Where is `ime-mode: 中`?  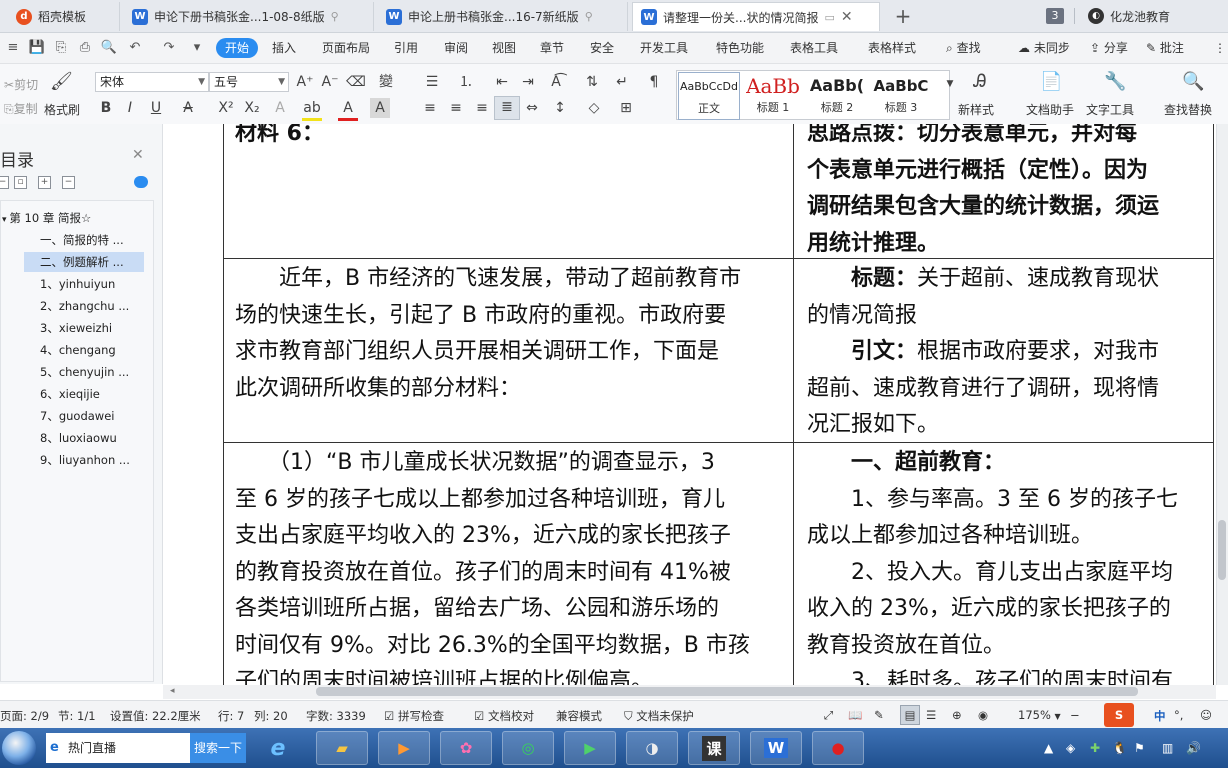 ime-mode: 中 is located at coordinates (1160, 716).